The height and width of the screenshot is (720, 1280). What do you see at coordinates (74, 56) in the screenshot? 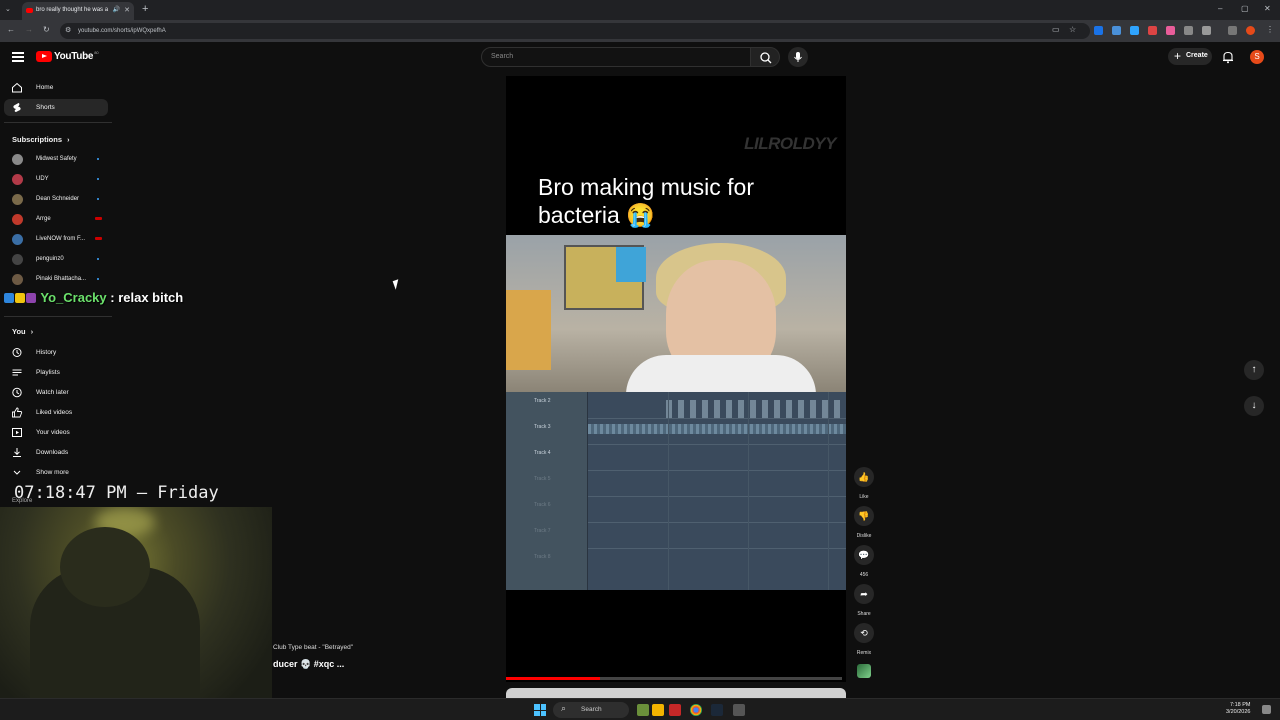
I see `logo-text: YouTube` at bounding box center [74, 56].